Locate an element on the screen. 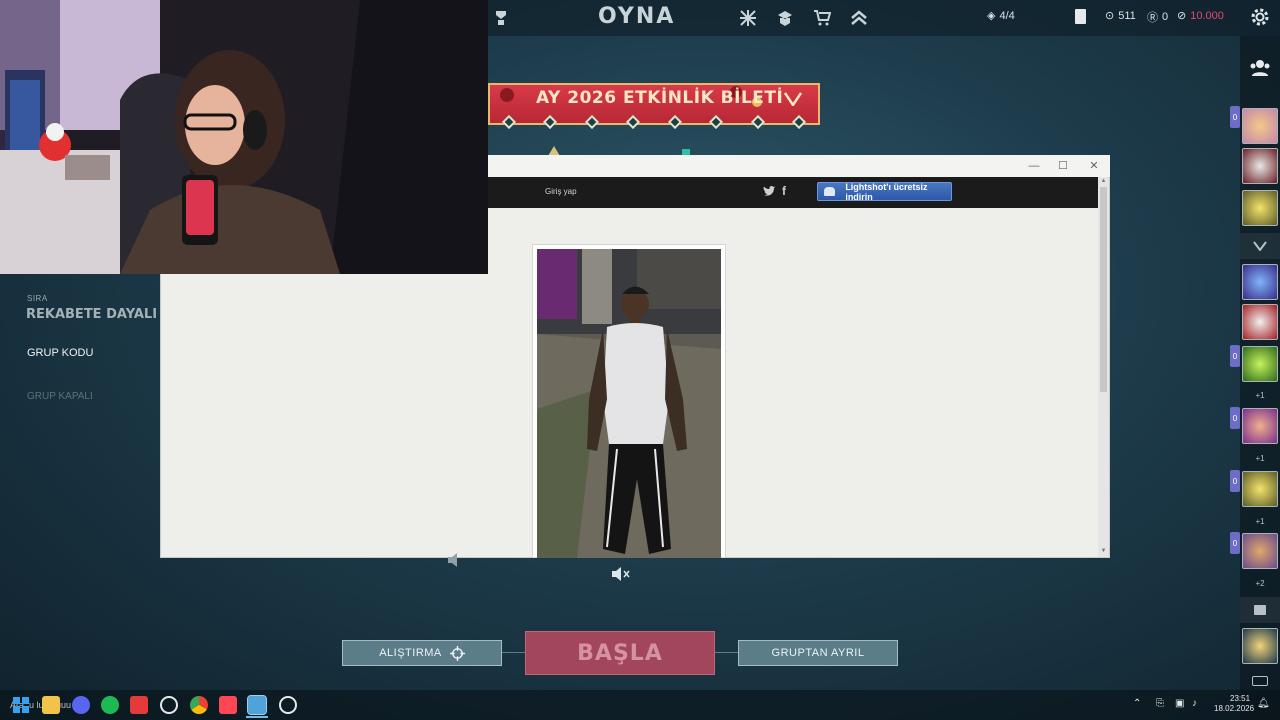 Image resolution: width=1280 pixels, height=720 pixels. radianite-icon: Ⓡ is located at coordinates (1152, 18).